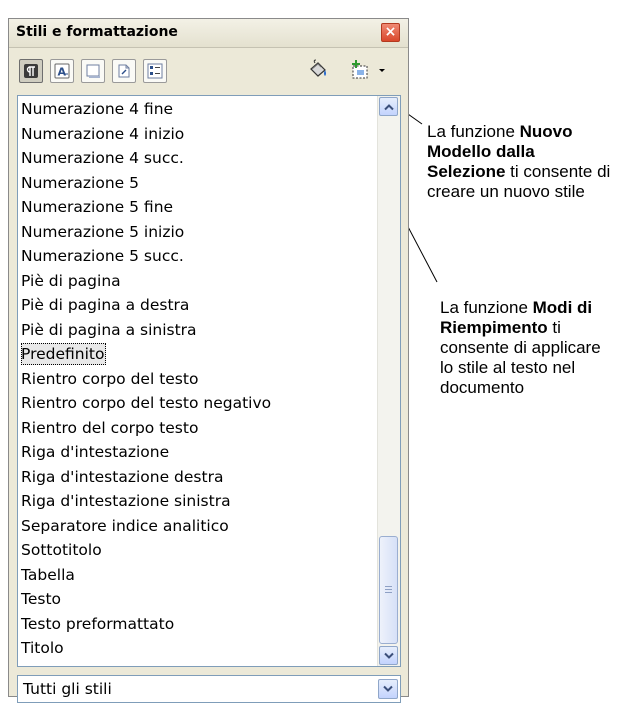  Describe the element at coordinates (486, 307) in the screenshot. I see `callout-fill-mode-prefix: La funzione` at that location.